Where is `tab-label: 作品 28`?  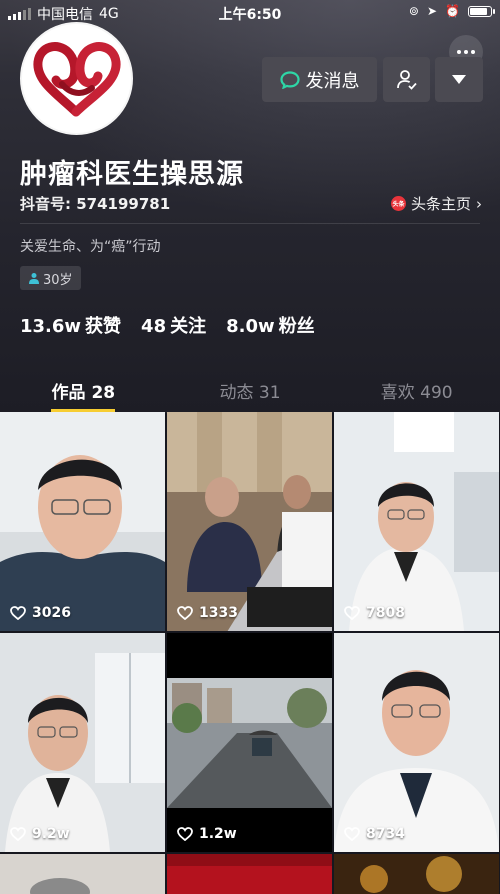
tab-label: 作品 28 is located at coordinates (83, 393).